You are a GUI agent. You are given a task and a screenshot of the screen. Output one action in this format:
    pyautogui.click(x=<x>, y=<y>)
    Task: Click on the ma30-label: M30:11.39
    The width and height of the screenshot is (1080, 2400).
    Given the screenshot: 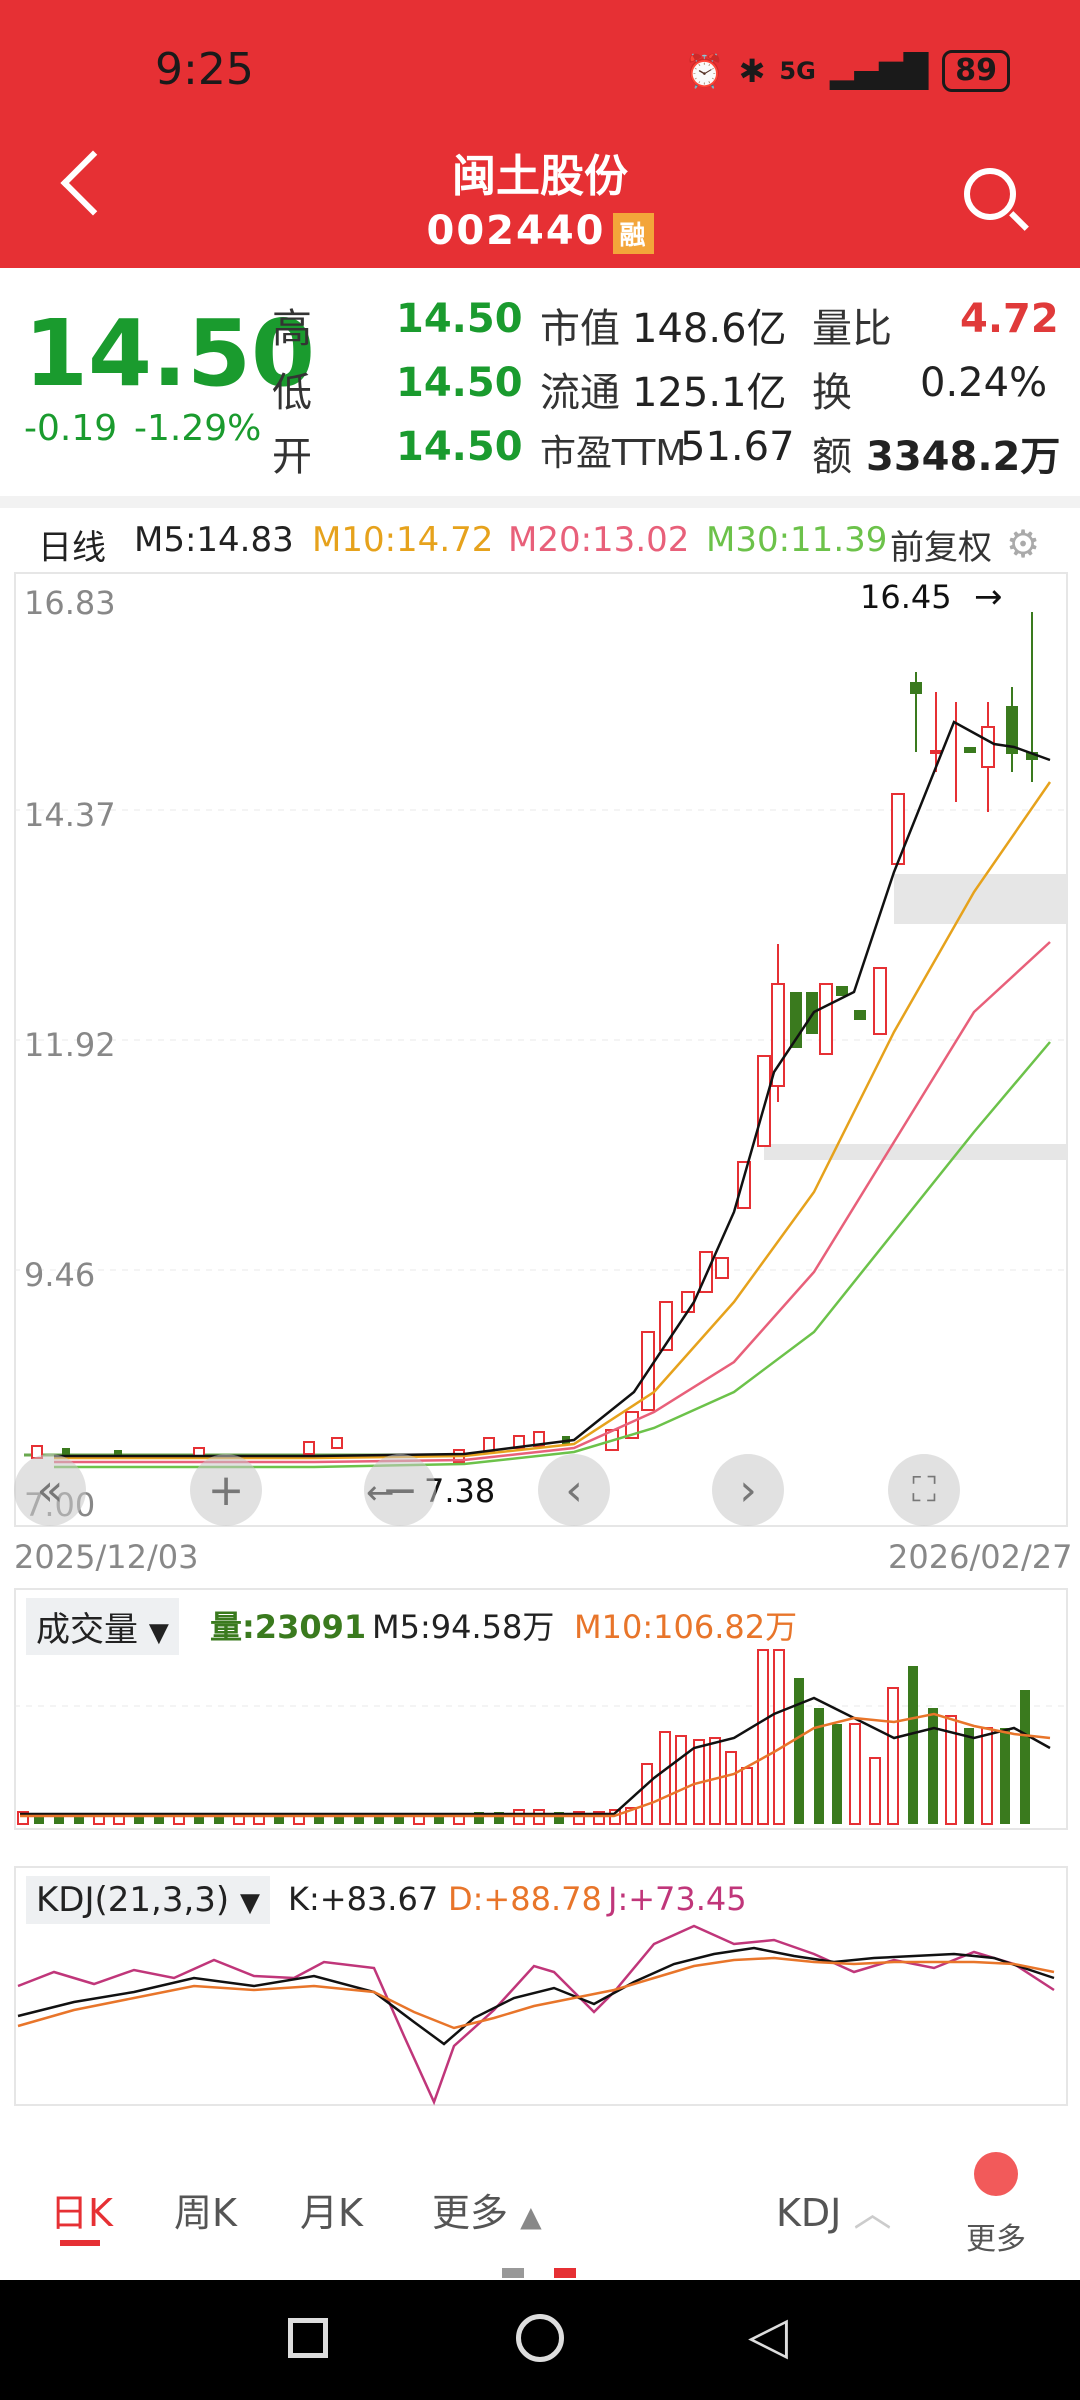 What is the action you would take?
    pyautogui.click(x=797, y=540)
    